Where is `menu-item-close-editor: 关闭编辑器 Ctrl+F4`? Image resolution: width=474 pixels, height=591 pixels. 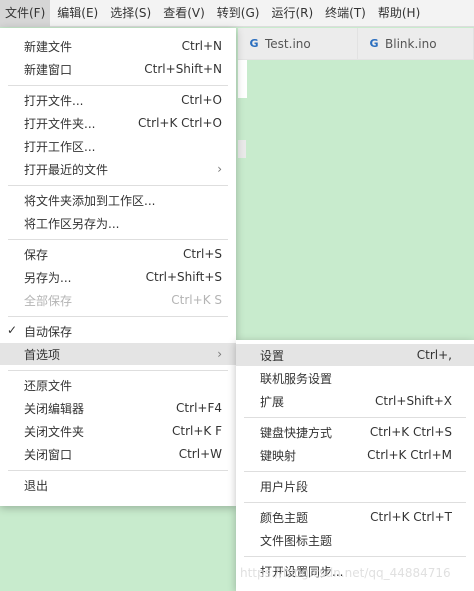
menu-item-close-editor: 关闭编辑器 Ctrl+F4 is located at coordinates (118, 408).